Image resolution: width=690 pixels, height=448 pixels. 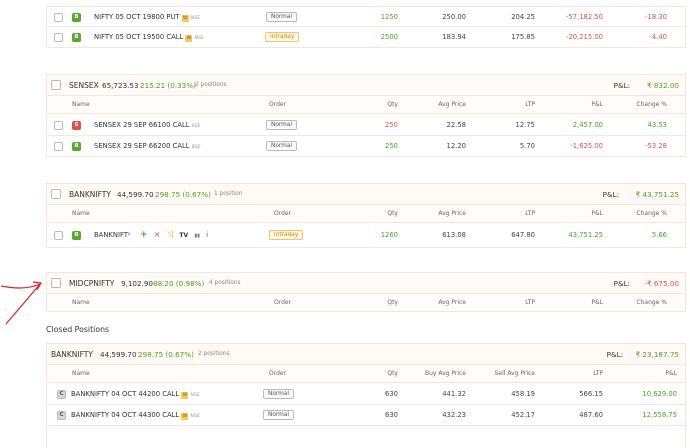 What do you see at coordinates (196, 126) in the screenshot?
I see `exchange-label: BSE` at bounding box center [196, 126].